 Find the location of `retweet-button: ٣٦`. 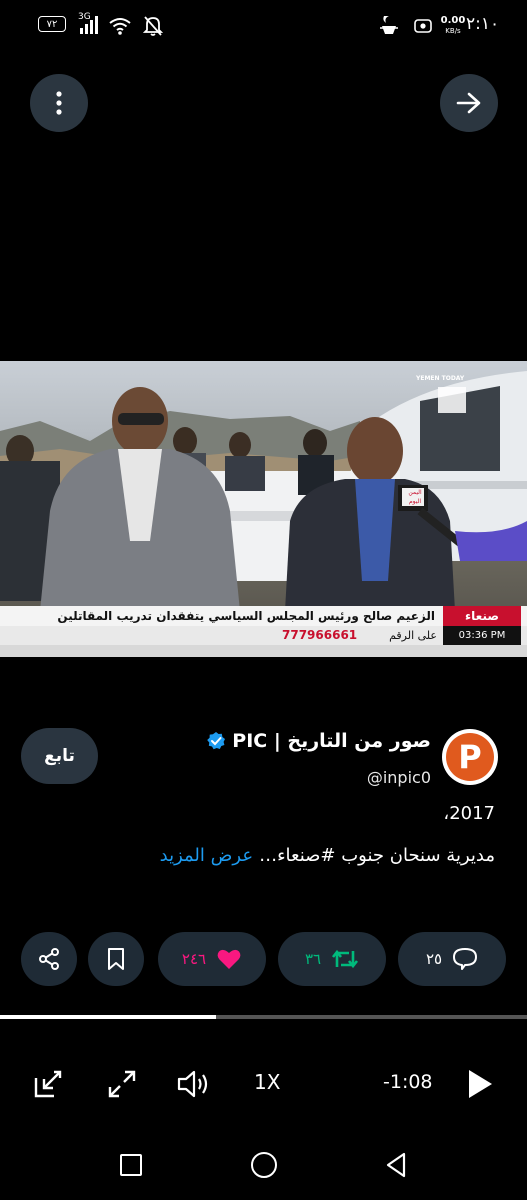

retweet-button: ٣٦ is located at coordinates (332, 959).